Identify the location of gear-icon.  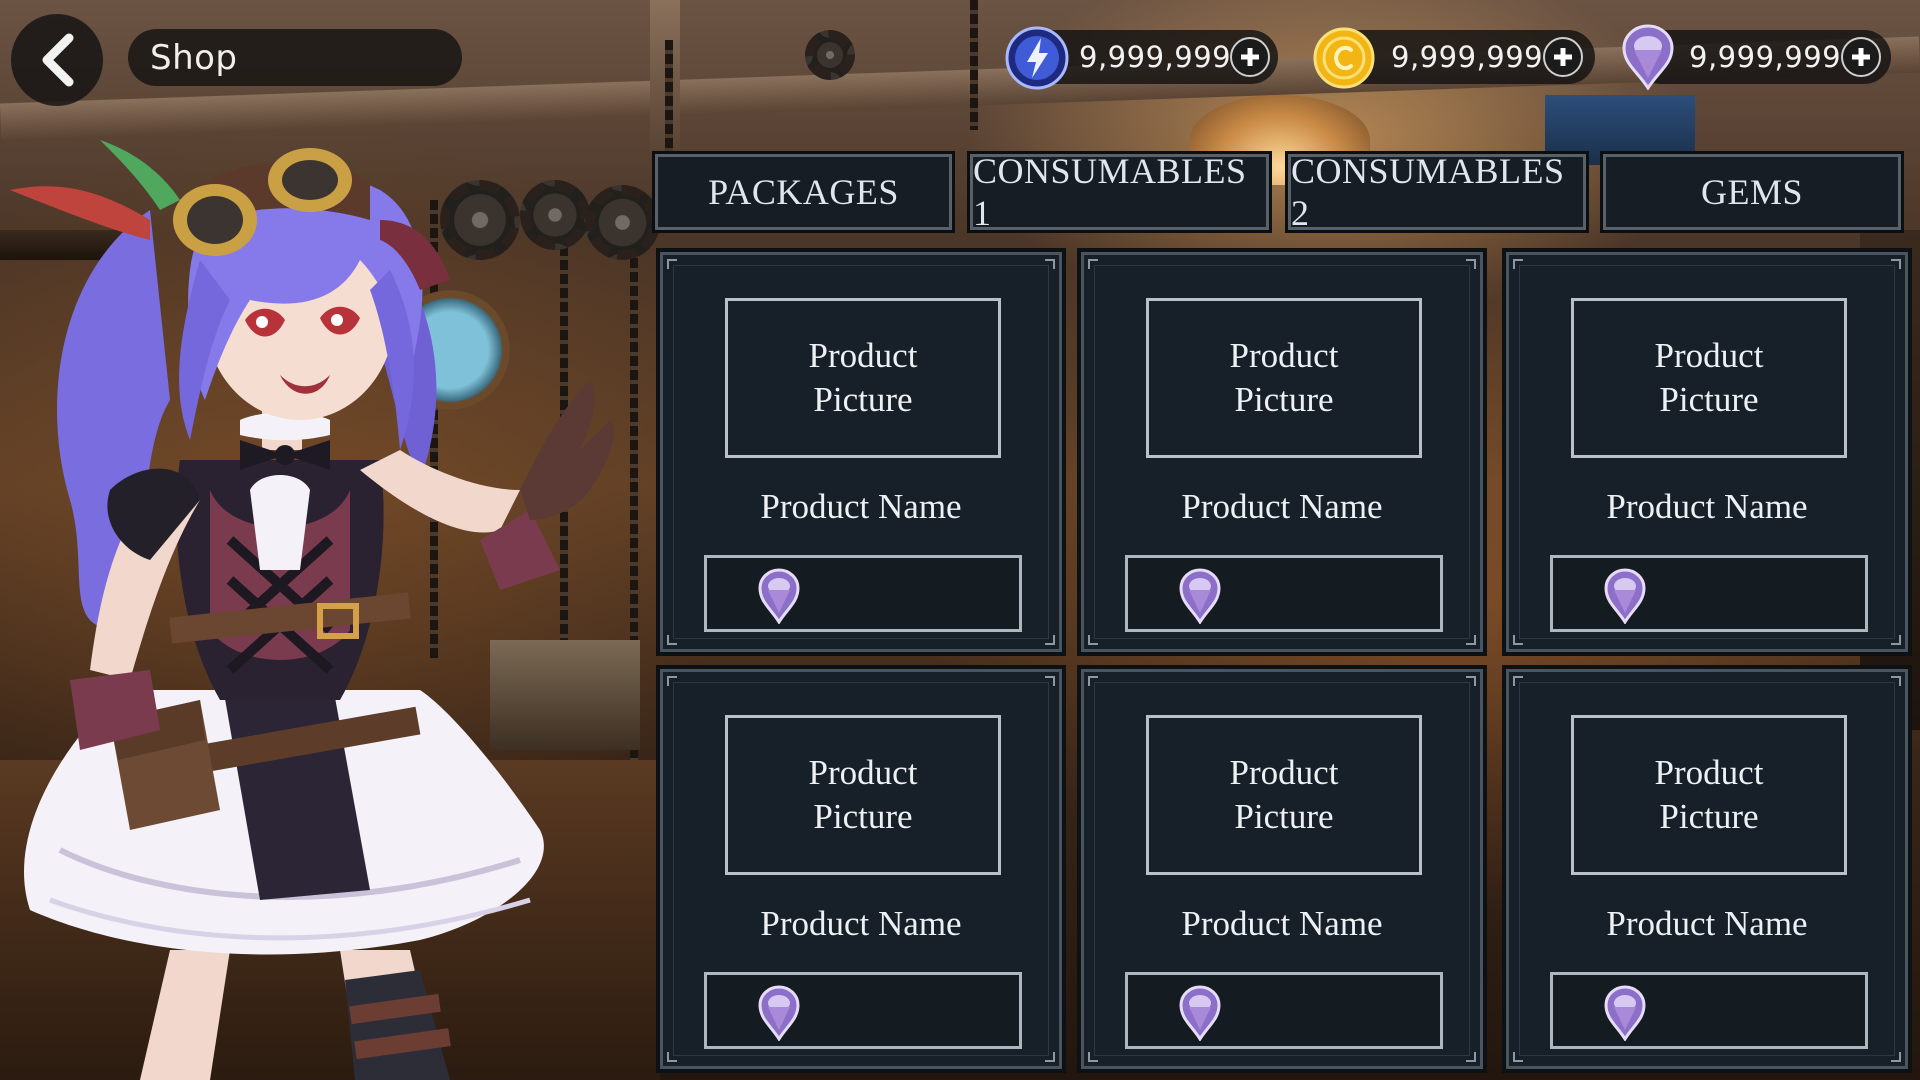
(830, 55).